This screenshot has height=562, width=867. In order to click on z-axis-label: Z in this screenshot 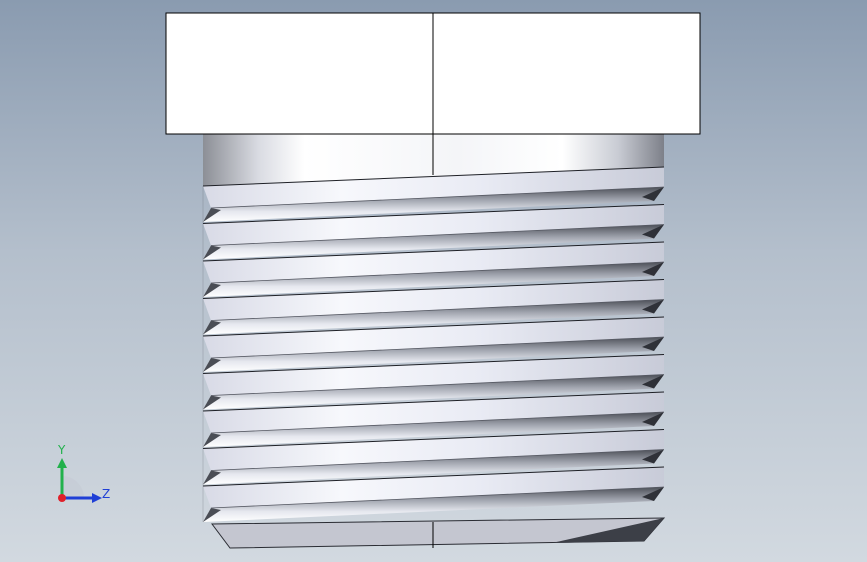, I will do `click(106, 494)`.